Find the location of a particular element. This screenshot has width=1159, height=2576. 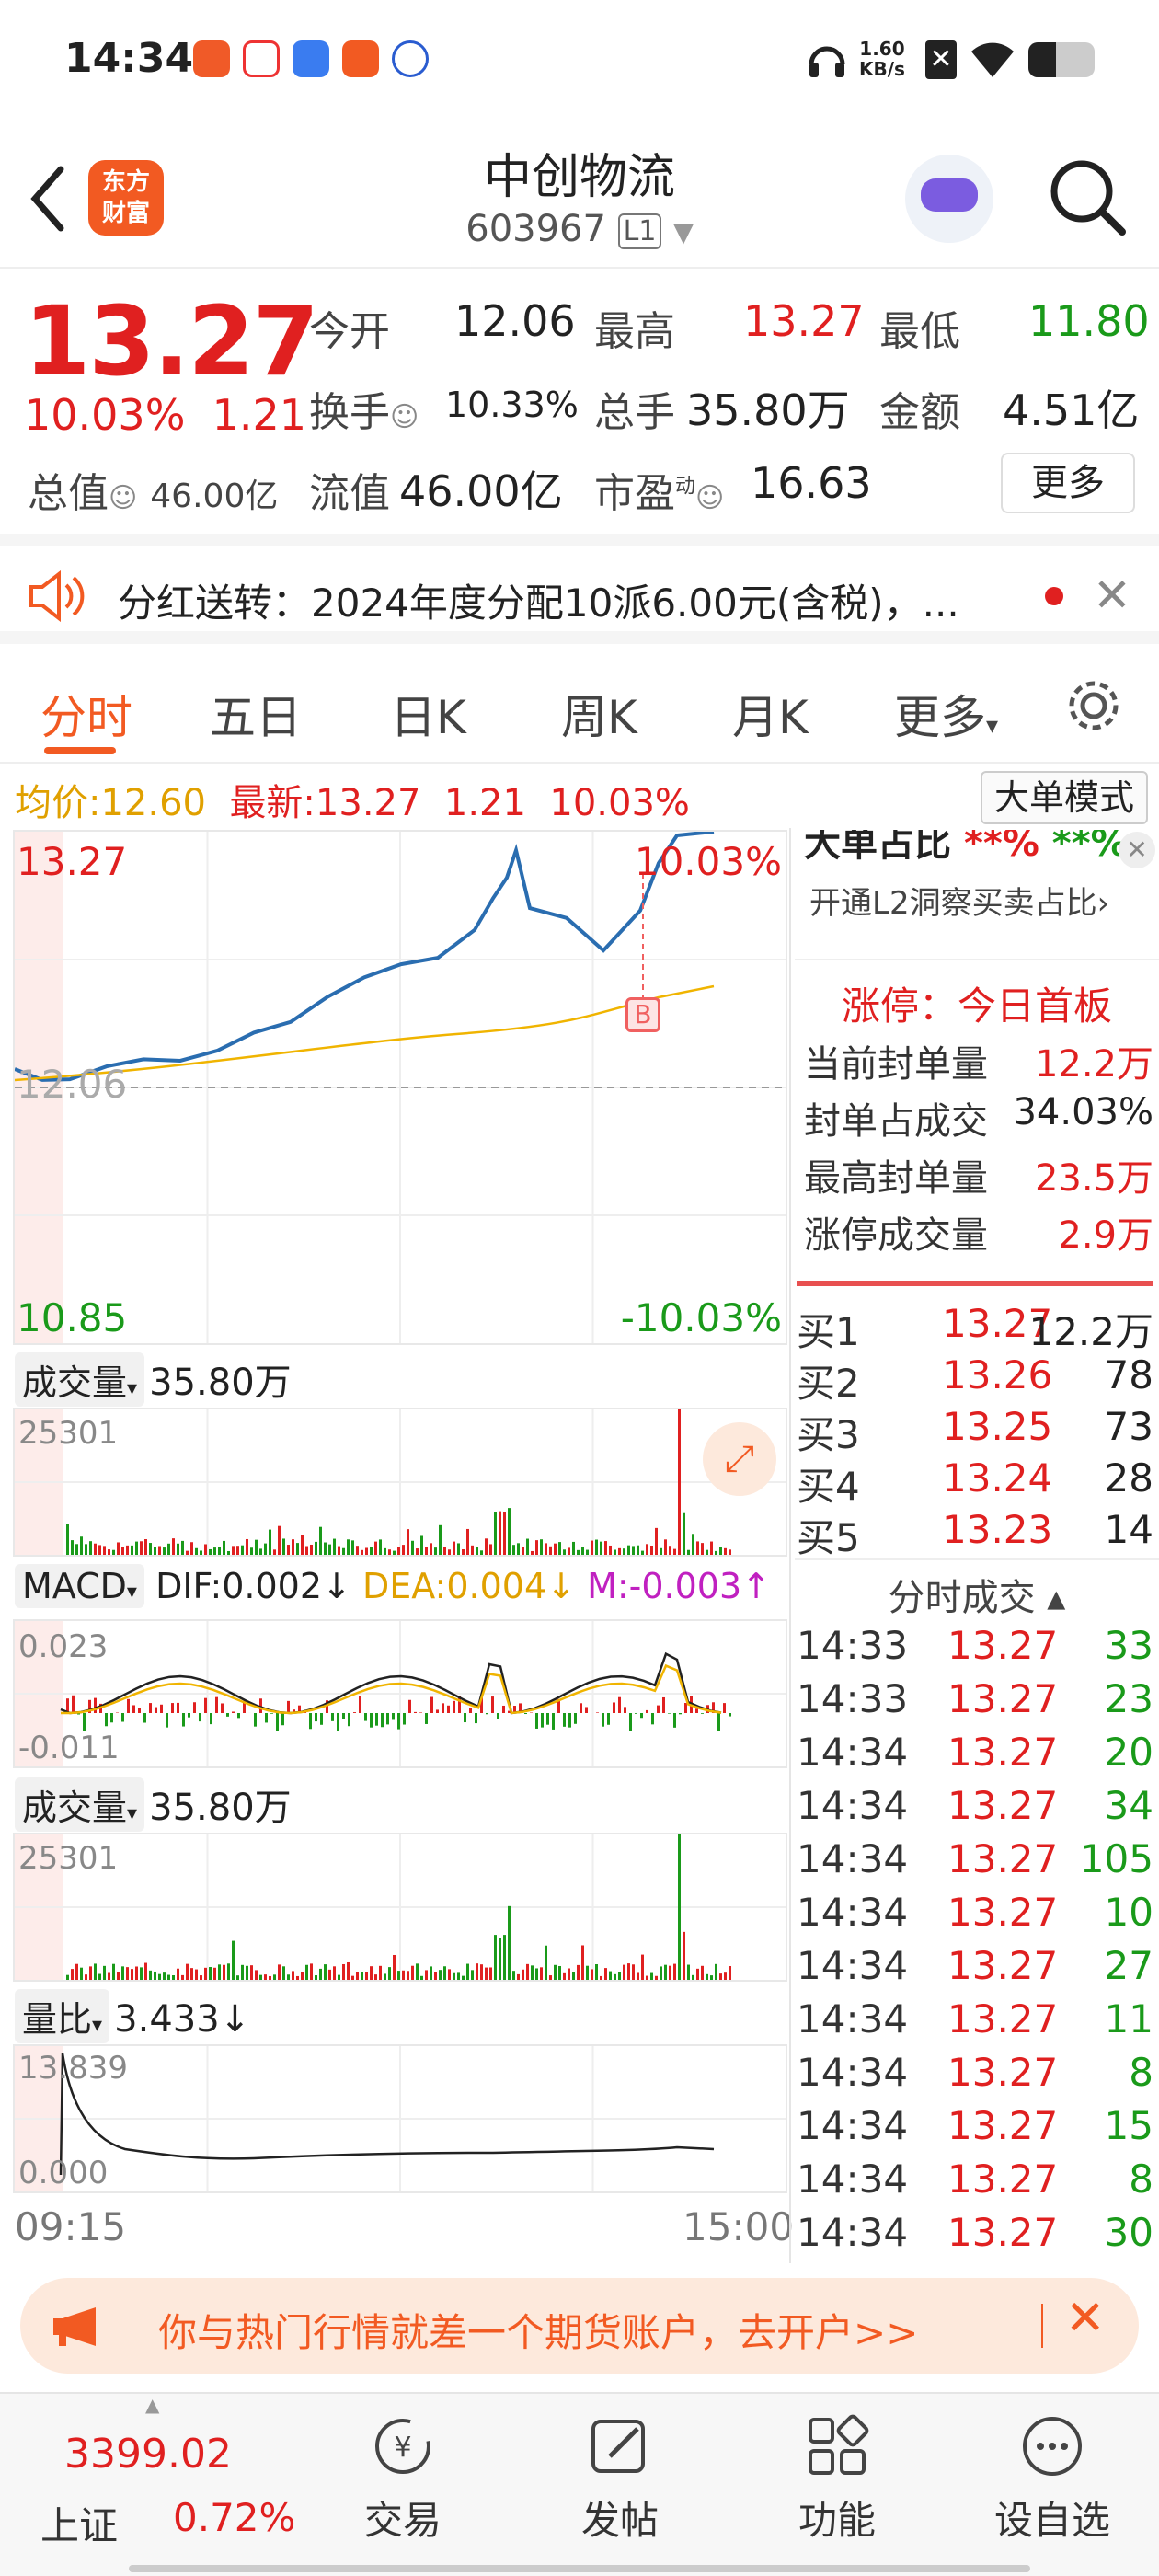

order-book-row: 买2 13.26 78 is located at coordinates (974, 1379).